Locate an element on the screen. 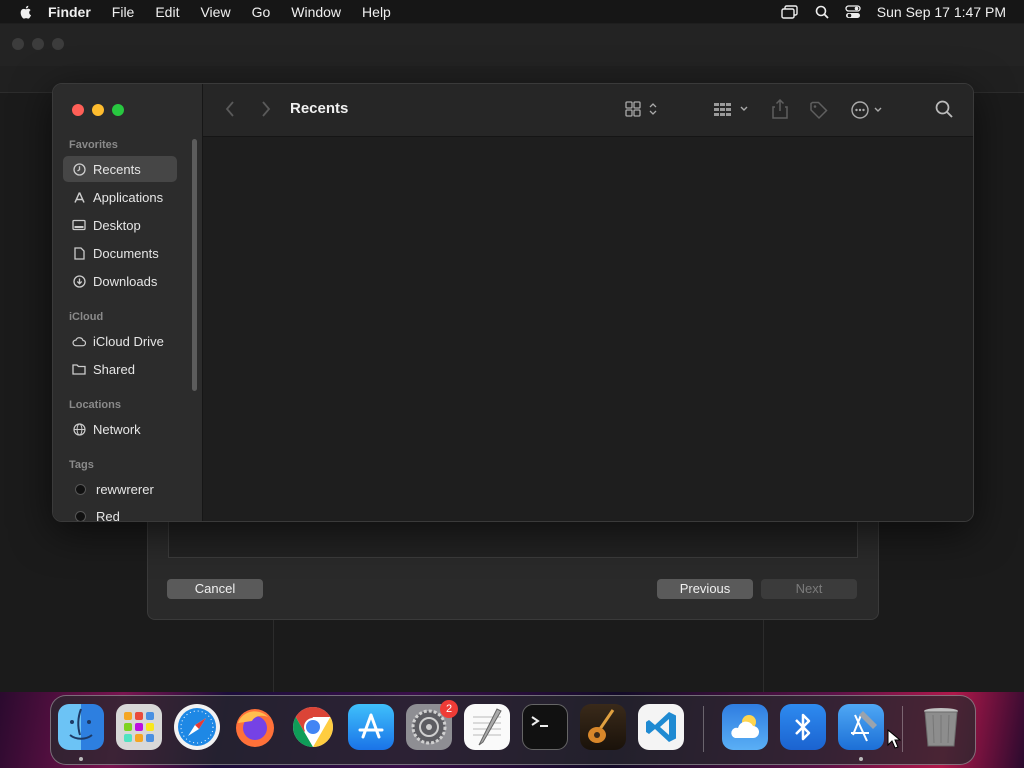 This screenshot has height=768, width=1024. sidebar-scrollbar is located at coordinates (194, 265).